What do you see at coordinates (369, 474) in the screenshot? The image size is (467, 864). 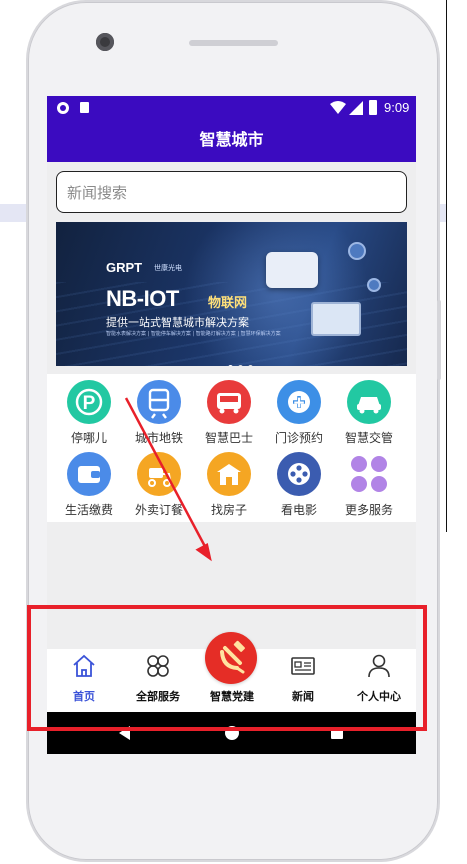 I see `more-dots-icon` at bounding box center [369, 474].